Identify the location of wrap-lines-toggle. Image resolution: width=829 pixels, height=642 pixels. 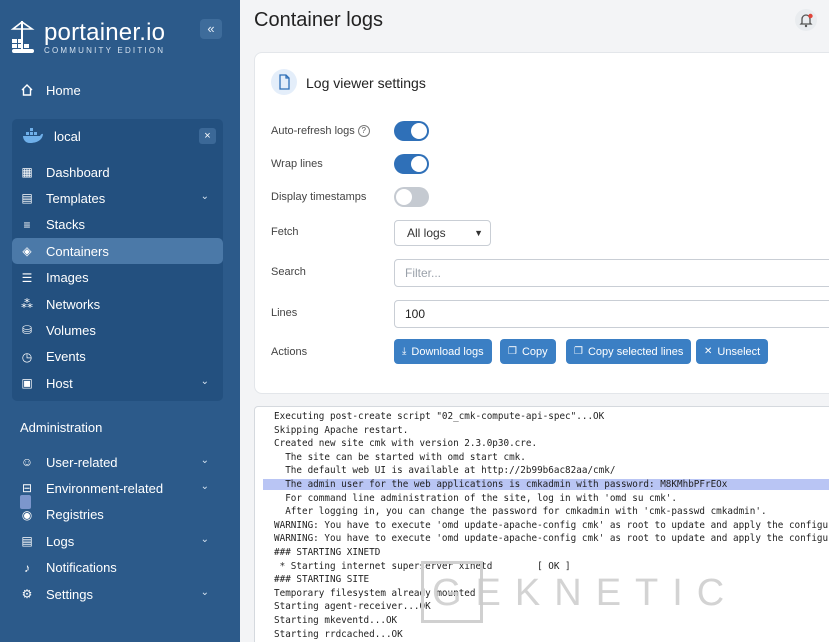
(411, 164).